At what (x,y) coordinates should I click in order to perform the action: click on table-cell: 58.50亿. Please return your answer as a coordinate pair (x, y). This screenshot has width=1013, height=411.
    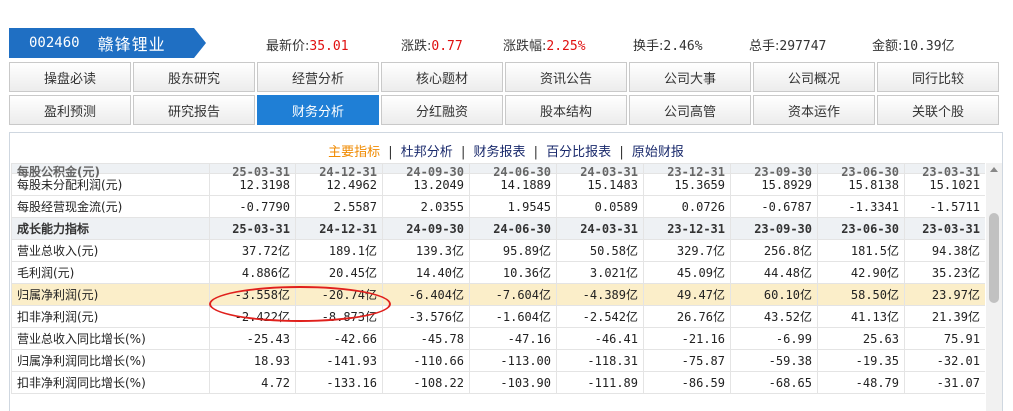
    Looking at the image, I should click on (861, 294).